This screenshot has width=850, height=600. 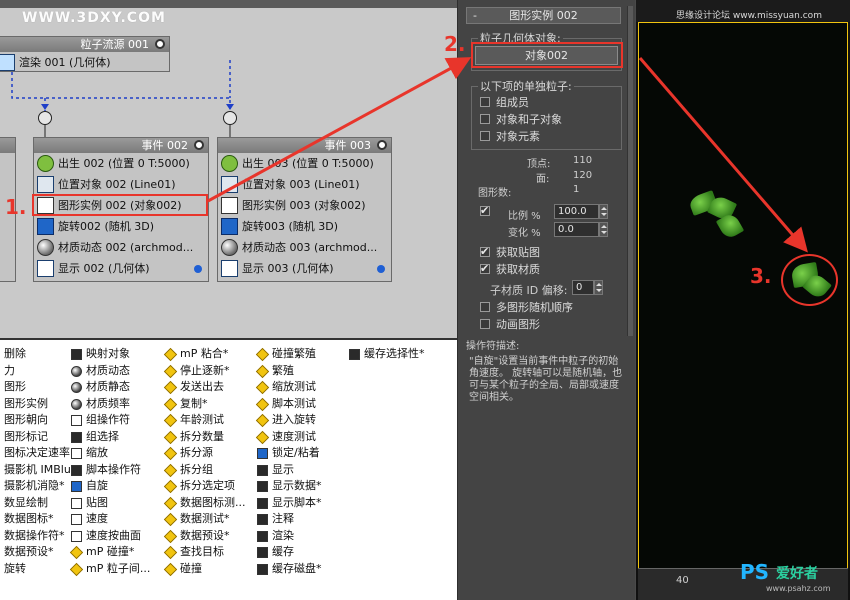 I want to click on rollout-header: - 图形实例 002, so click(x=543, y=15).